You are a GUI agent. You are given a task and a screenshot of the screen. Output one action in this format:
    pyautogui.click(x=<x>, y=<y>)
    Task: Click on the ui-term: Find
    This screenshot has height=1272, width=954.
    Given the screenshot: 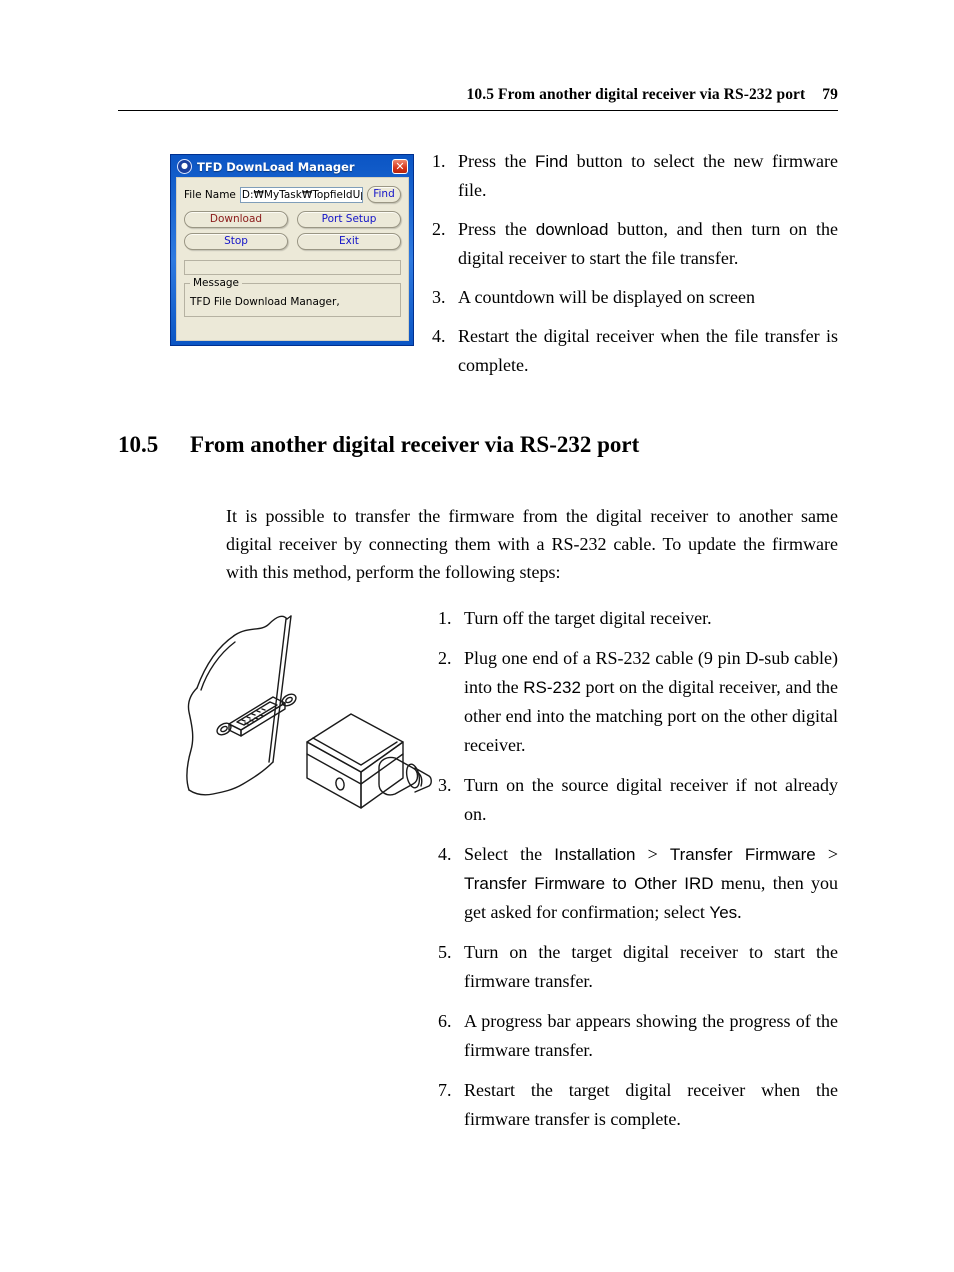 What is the action you would take?
    pyautogui.click(x=552, y=161)
    